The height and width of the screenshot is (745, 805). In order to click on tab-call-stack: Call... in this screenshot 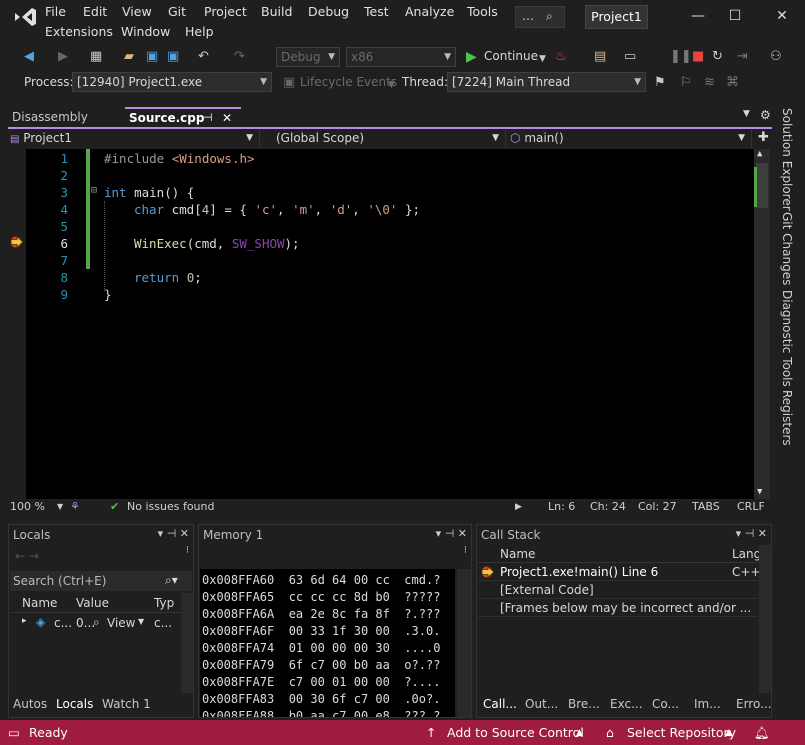, I will do `click(500, 704)`.